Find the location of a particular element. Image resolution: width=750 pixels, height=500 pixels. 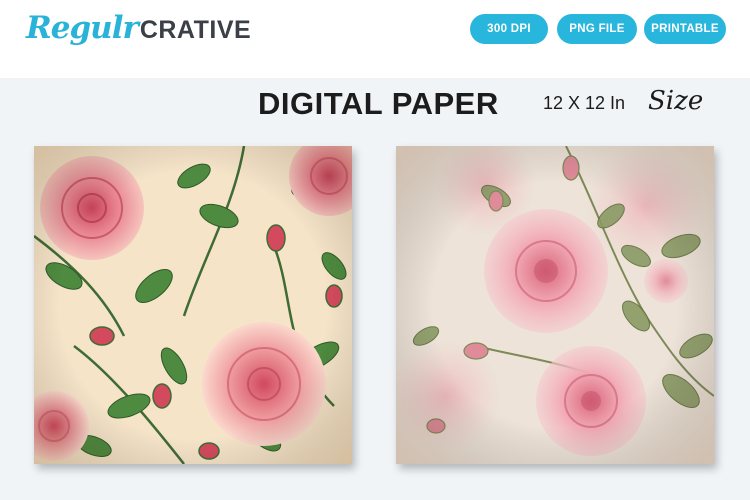

size-script: Size is located at coordinates (676, 101).